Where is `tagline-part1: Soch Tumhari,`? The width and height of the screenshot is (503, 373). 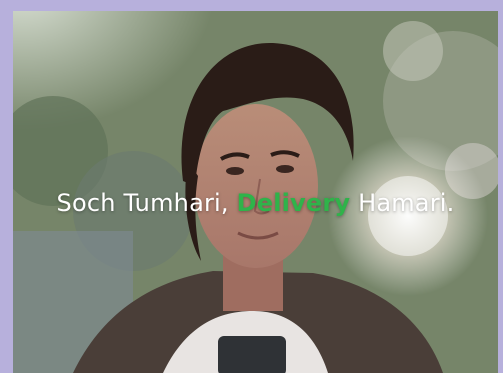
tagline-part1: Soch Tumhari, is located at coordinates (146, 203).